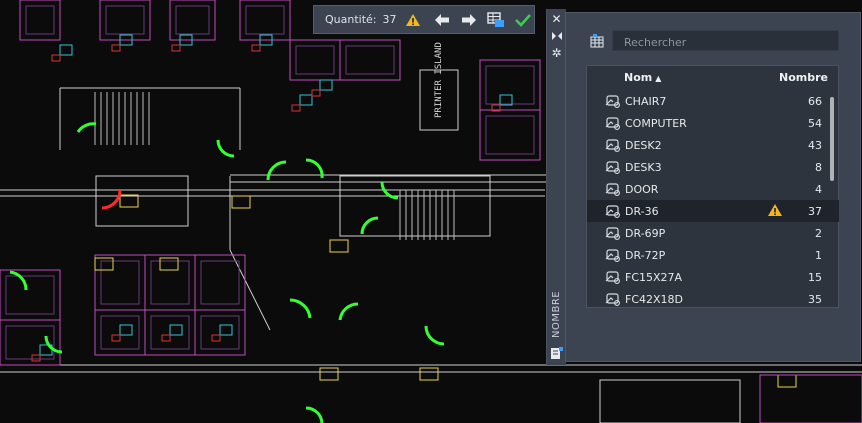  What do you see at coordinates (556, 36) in the screenshot?
I see `auto-hide-icon` at bounding box center [556, 36].